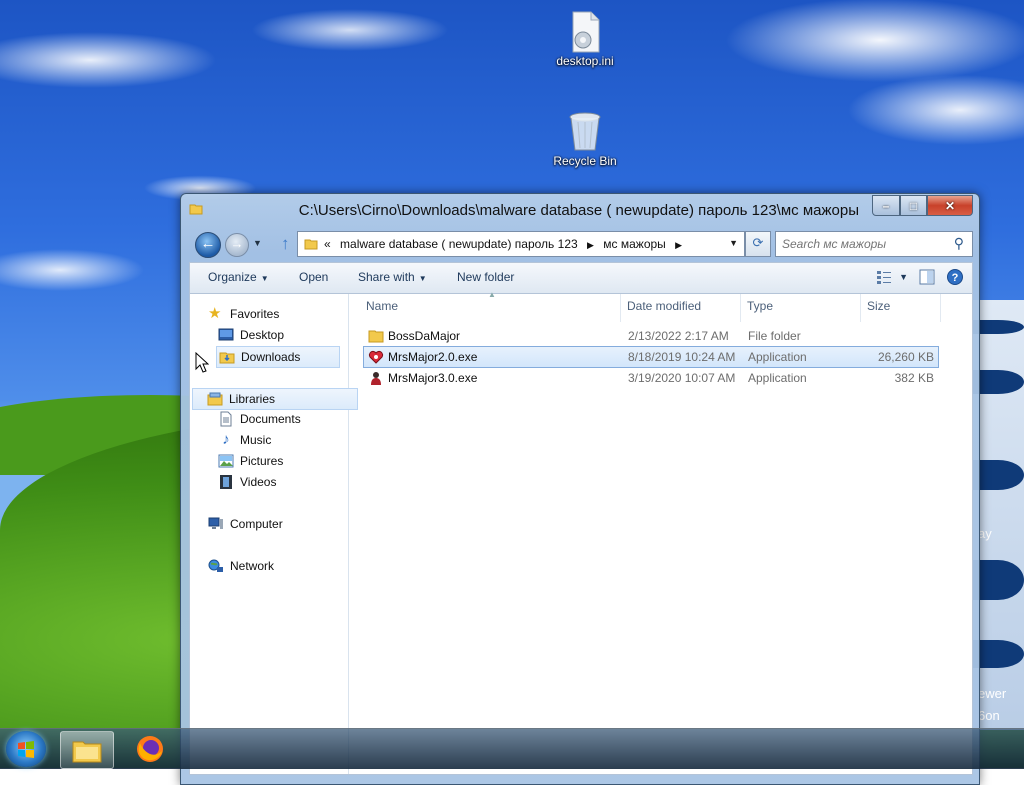 This screenshot has height=785, width=1024. I want to click on column-header-name: Name, so click(382, 306).